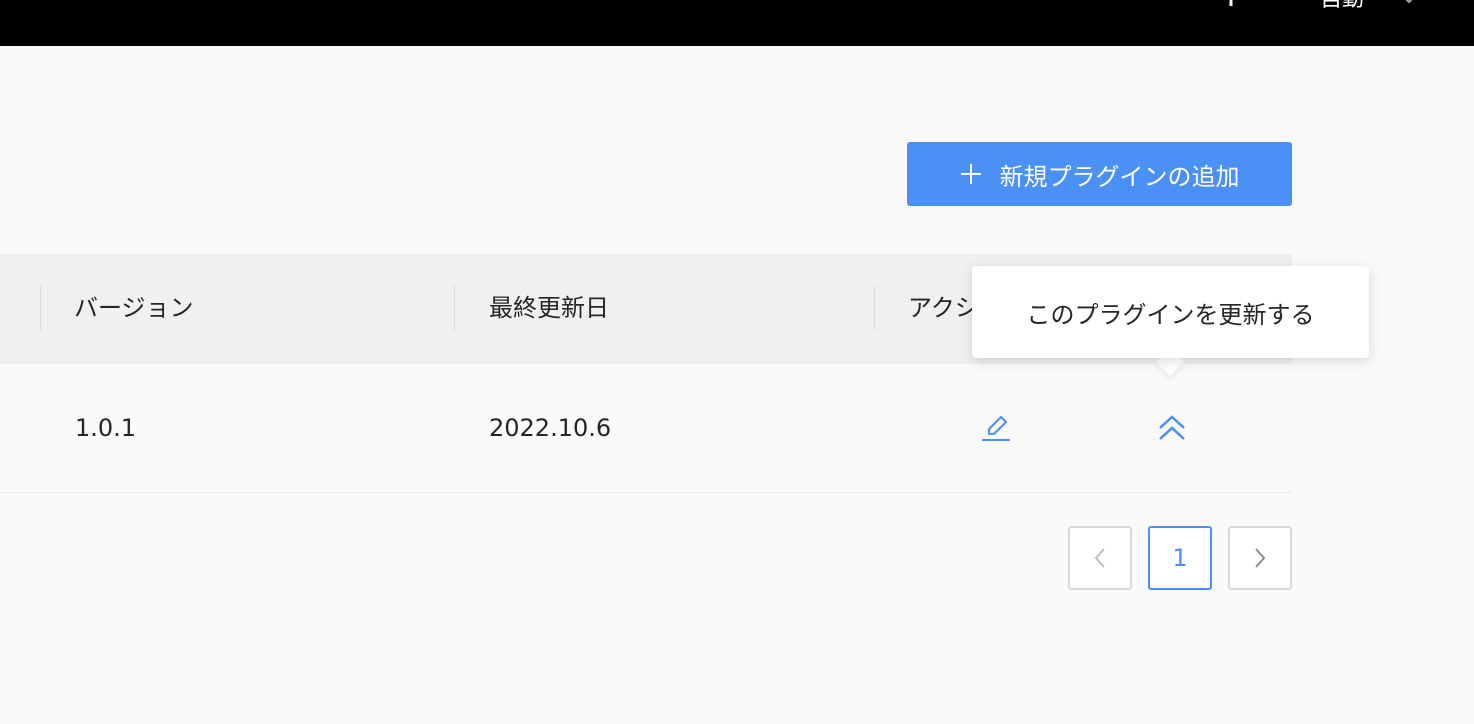 The height and width of the screenshot is (724, 1474). Describe the element at coordinates (970, 174) in the screenshot. I see `plus-icon` at that location.